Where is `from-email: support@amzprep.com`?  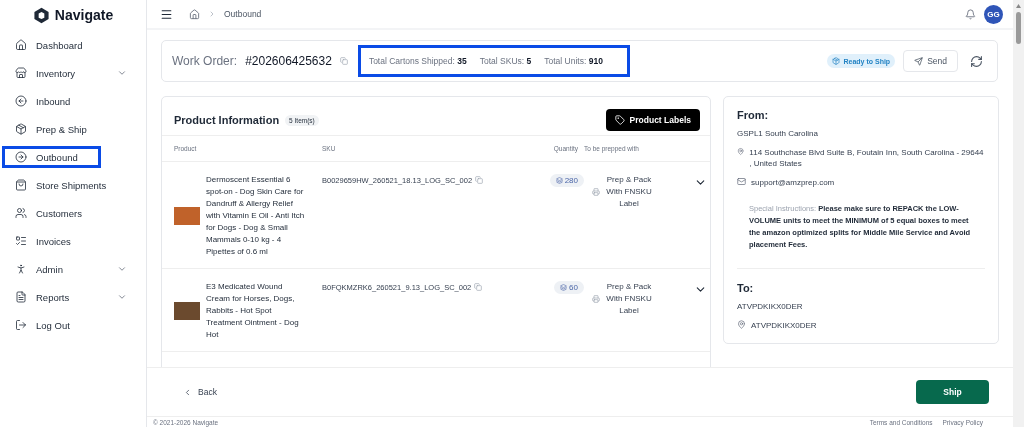
from-email: support@amzprep.com is located at coordinates (793, 182).